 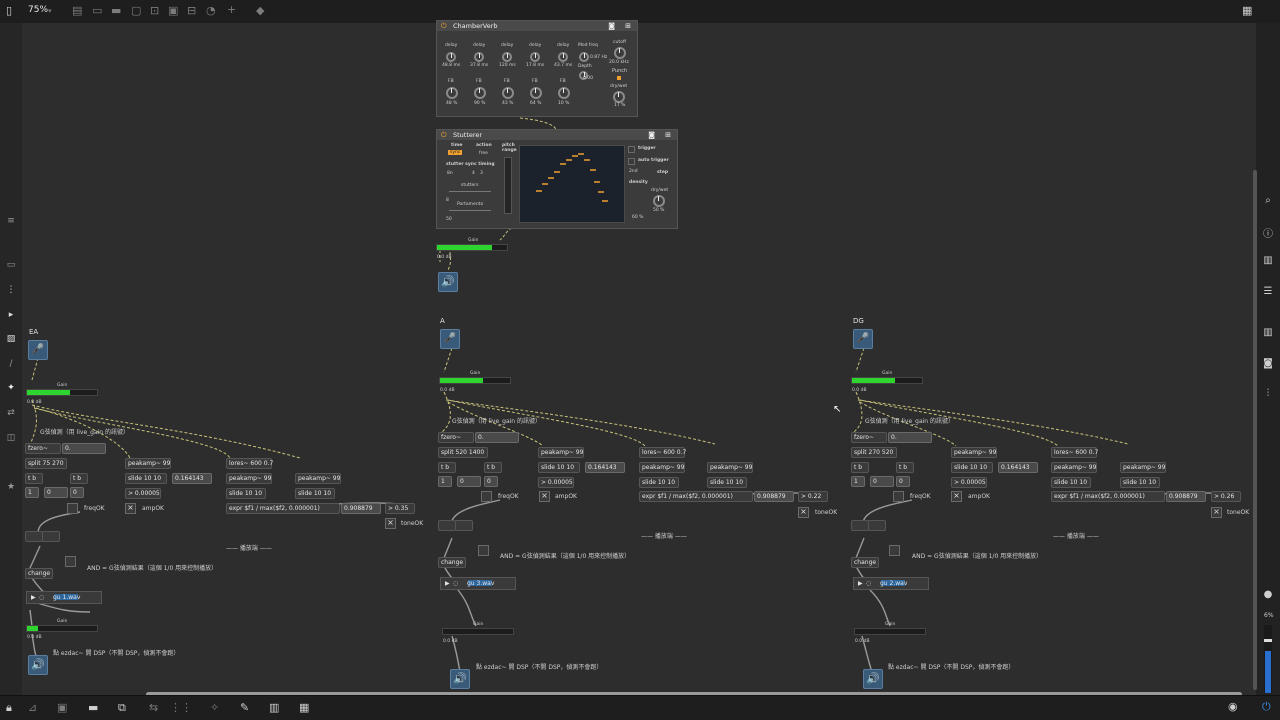 What do you see at coordinates (192, 478) in the screenshot?
I see `slide-number: 0.164143` at bounding box center [192, 478].